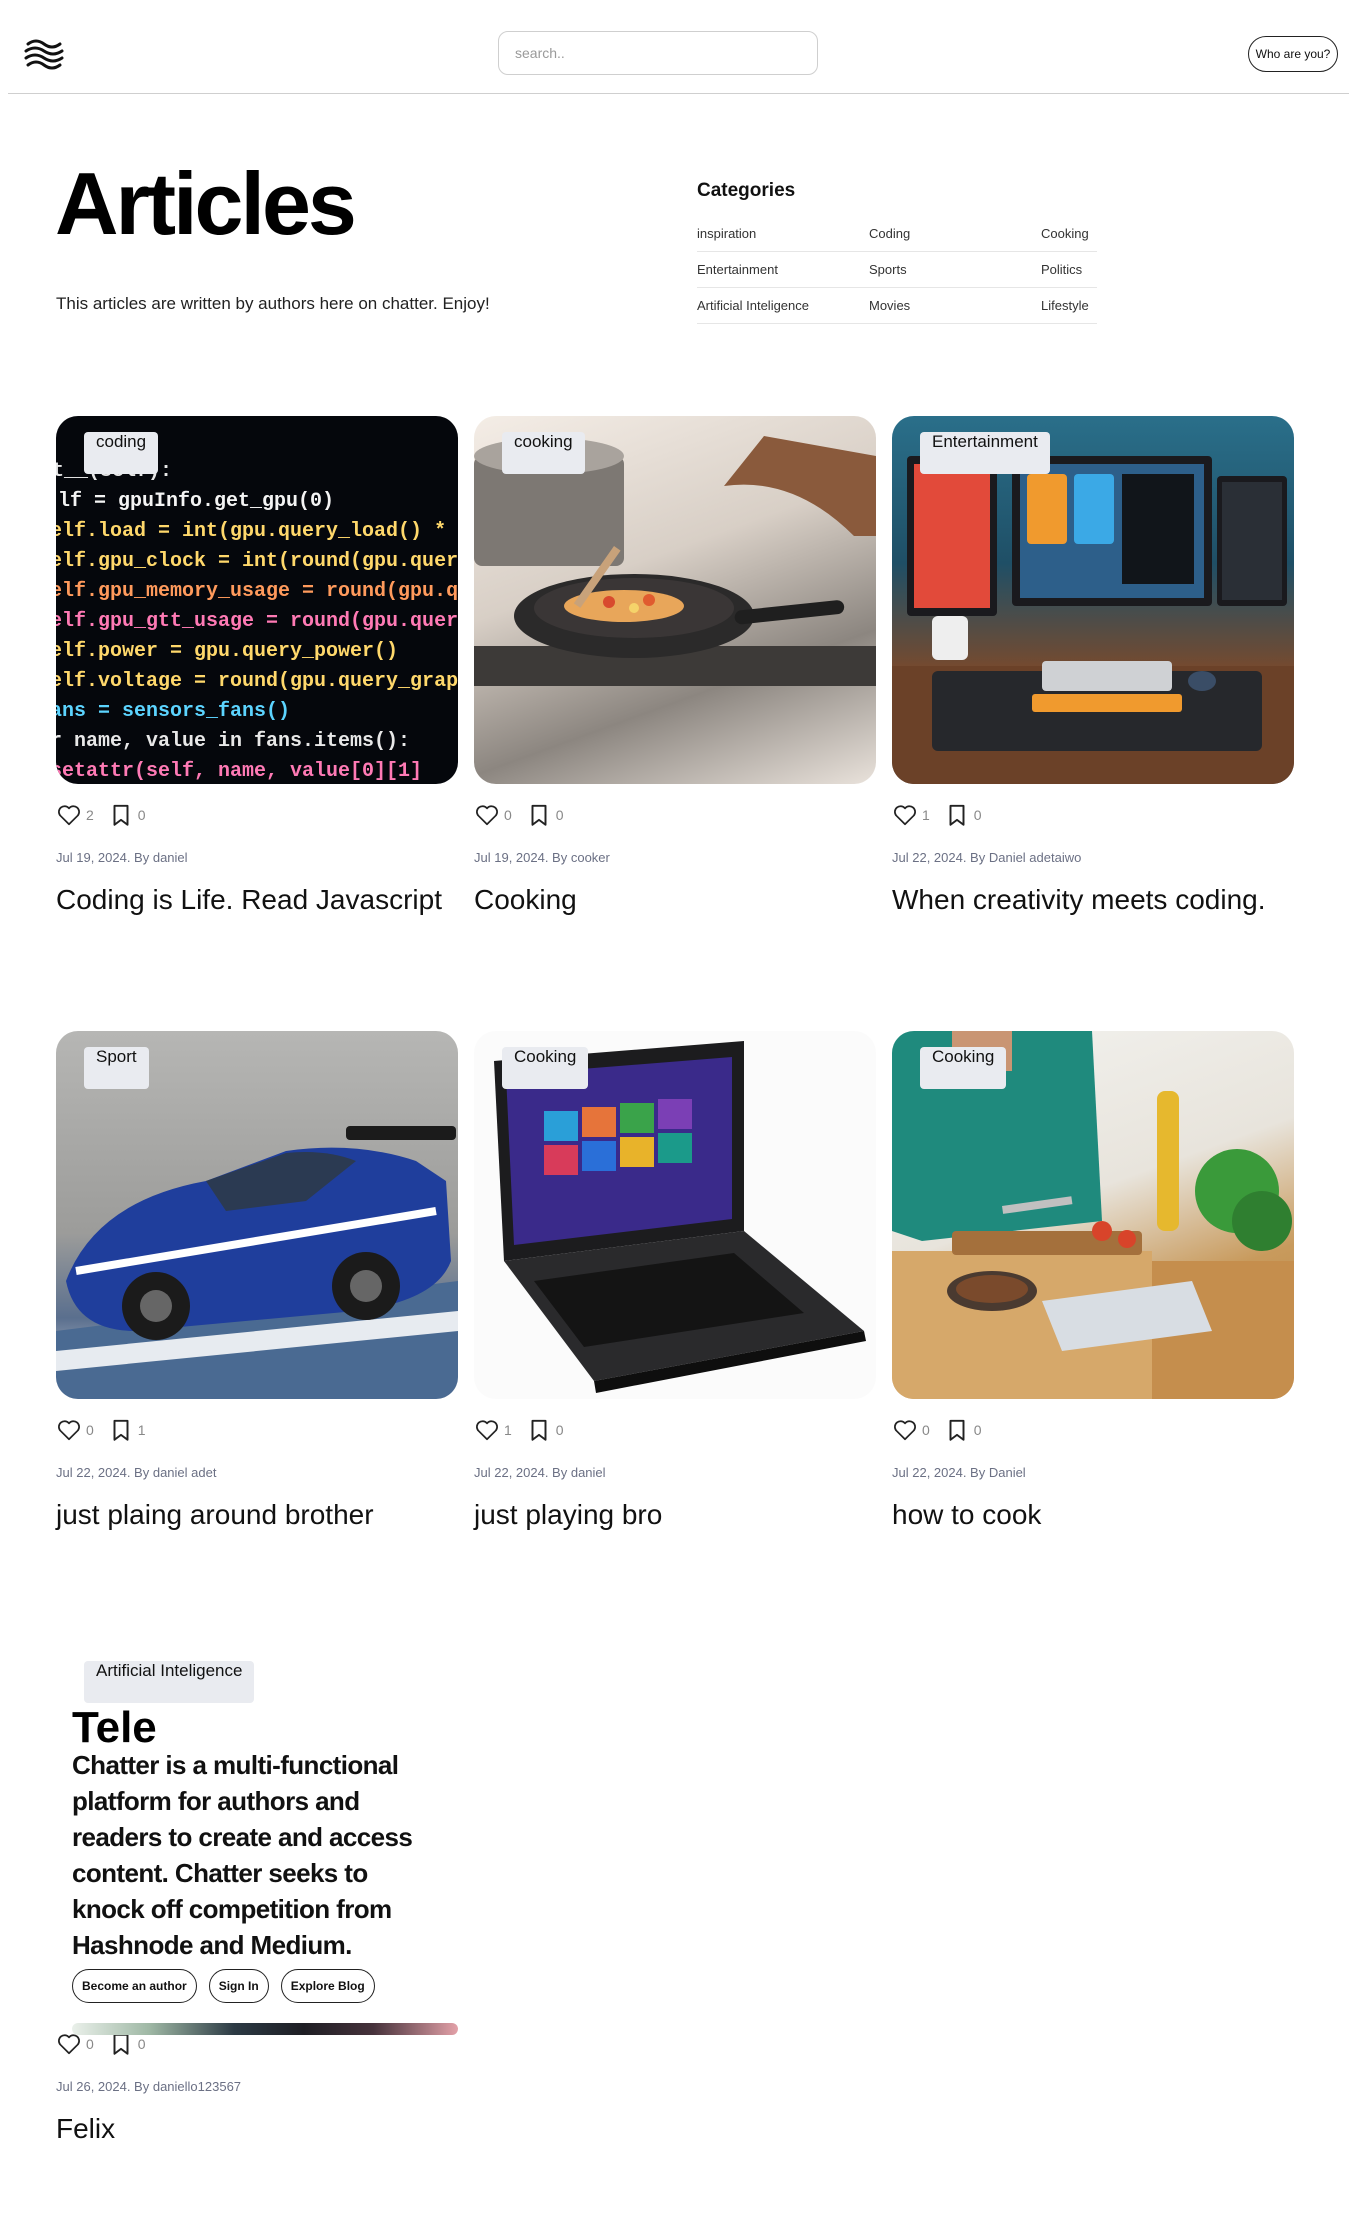 The height and width of the screenshot is (2229, 1349). What do you see at coordinates (1093, 900) in the screenshot?
I see `article-title: When creativity meets coding.` at bounding box center [1093, 900].